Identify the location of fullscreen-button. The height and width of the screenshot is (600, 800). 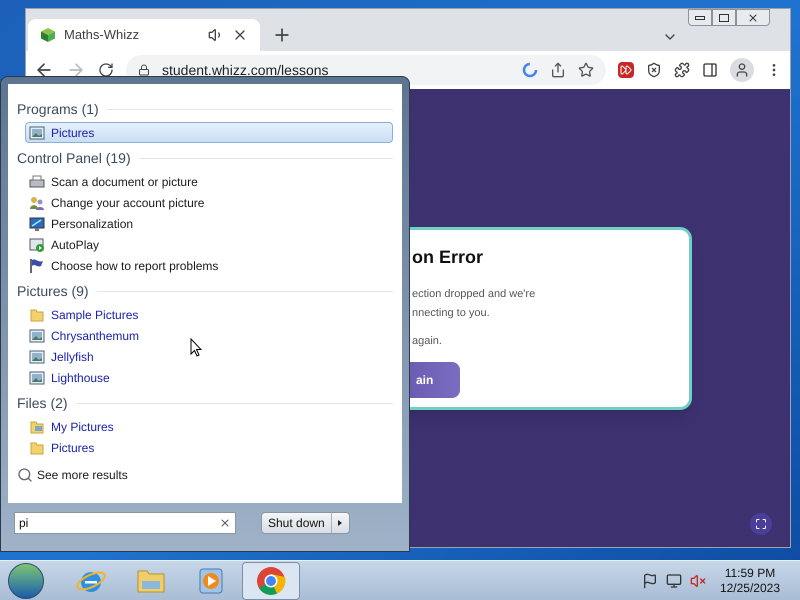
(761, 524).